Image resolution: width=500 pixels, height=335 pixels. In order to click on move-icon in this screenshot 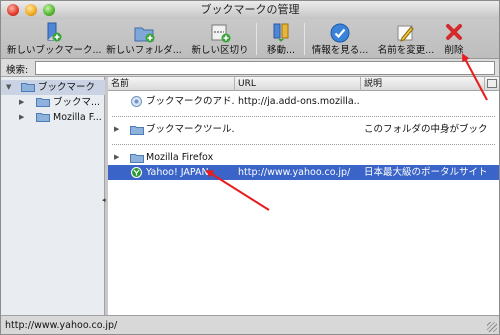, I will do `click(281, 32)`.